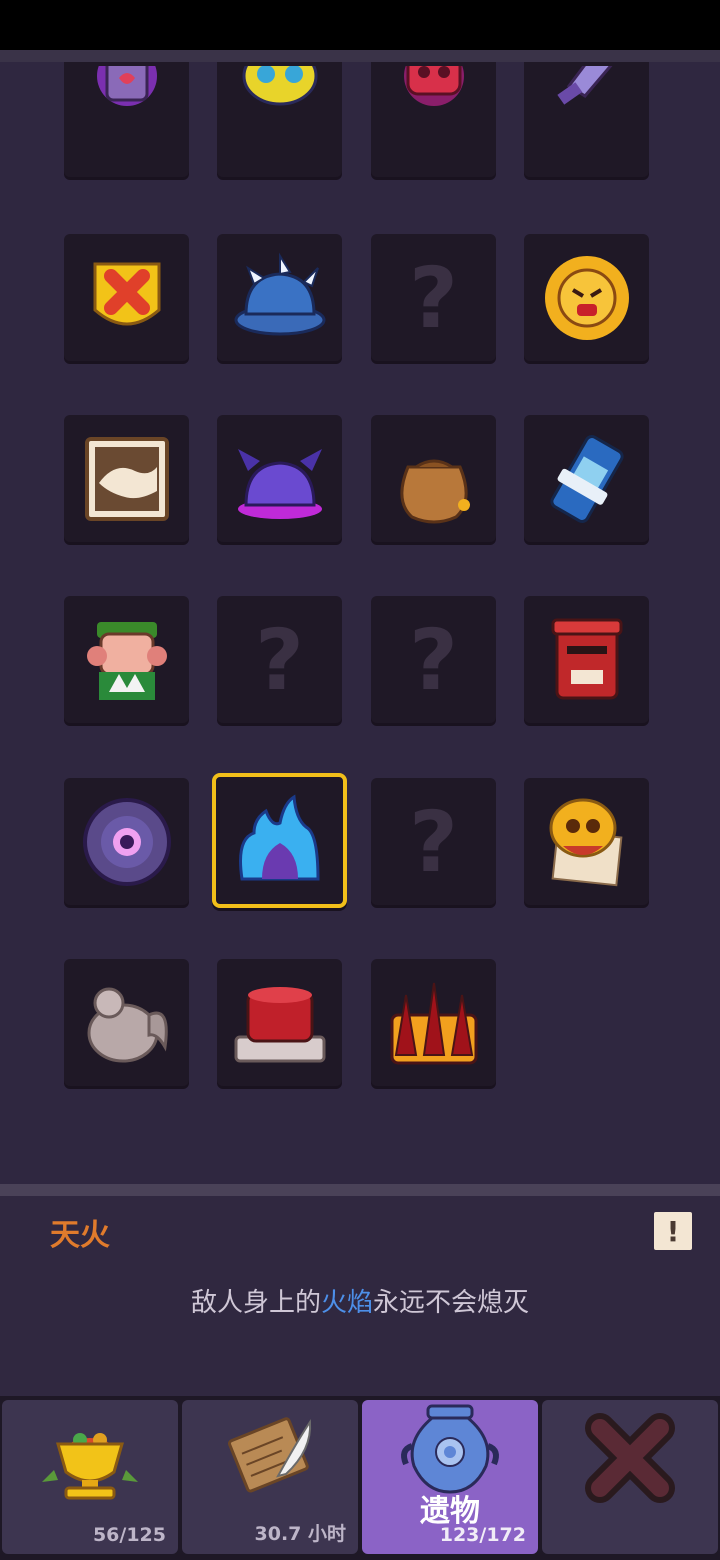 This screenshot has height=1560, width=720. What do you see at coordinates (450, 1477) in the screenshot?
I see `tab-relics: 遗物 123/172` at bounding box center [450, 1477].